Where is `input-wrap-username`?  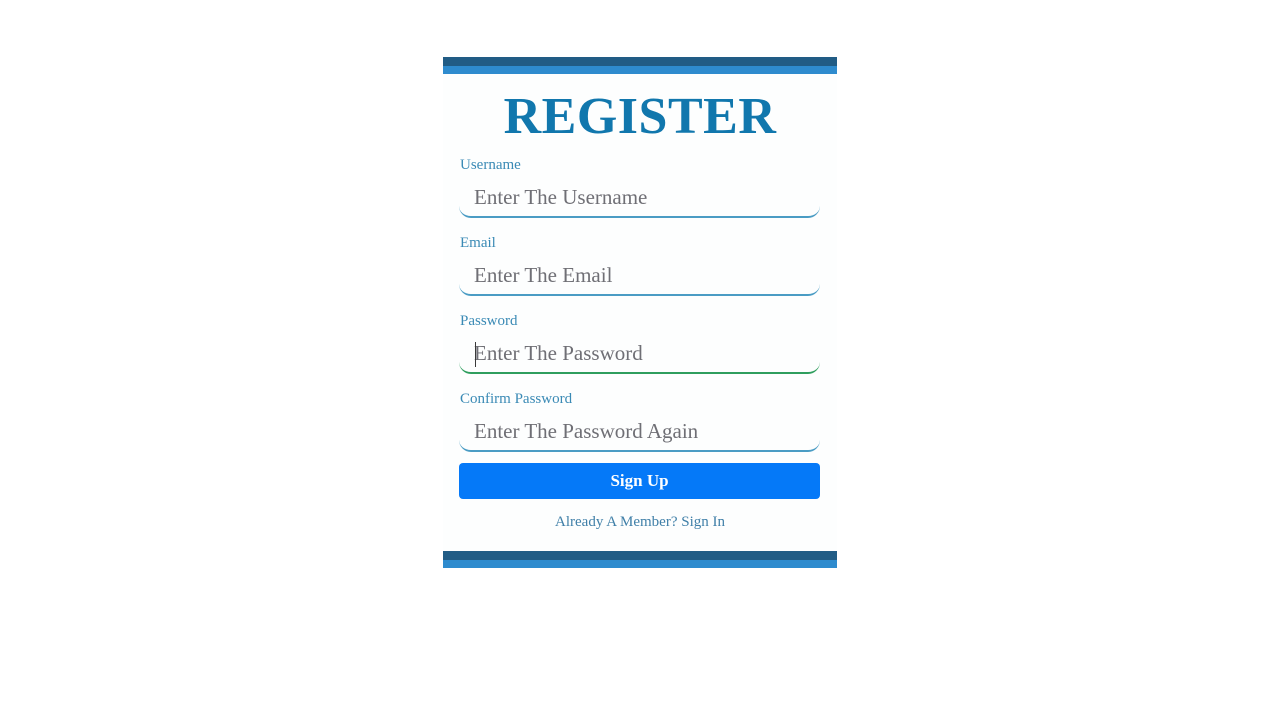 input-wrap-username is located at coordinates (640, 198).